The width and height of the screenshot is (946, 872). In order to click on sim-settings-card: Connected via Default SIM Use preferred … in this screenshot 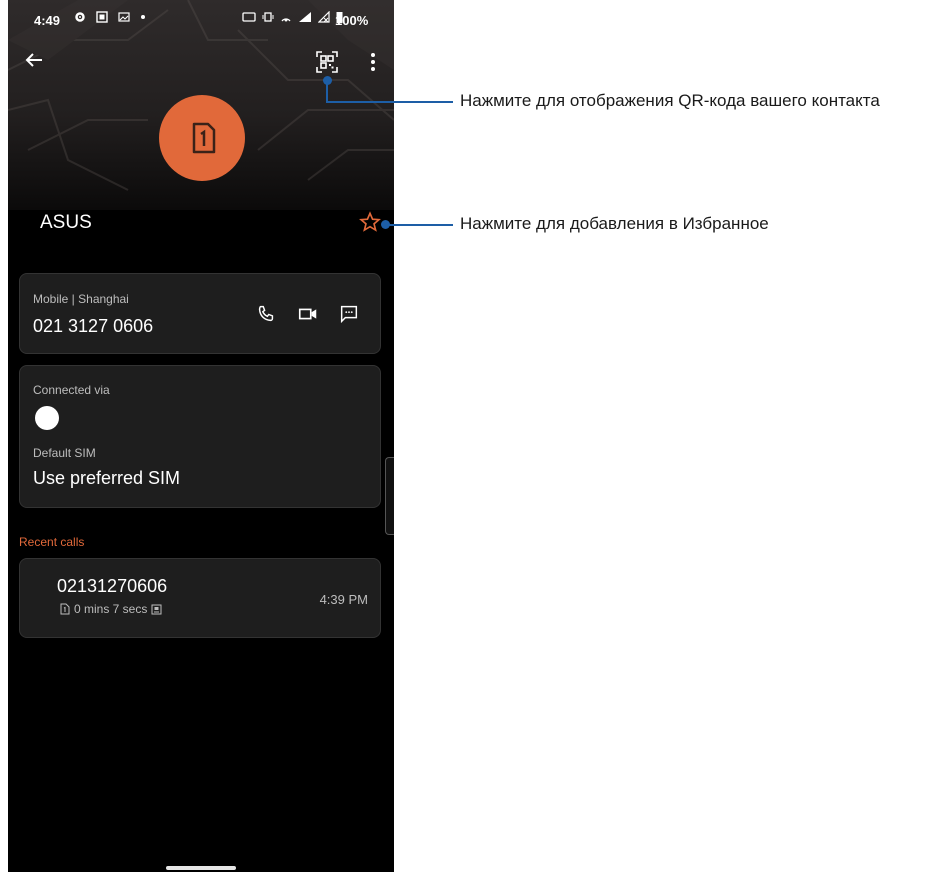, I will do `click(200, 436)`.